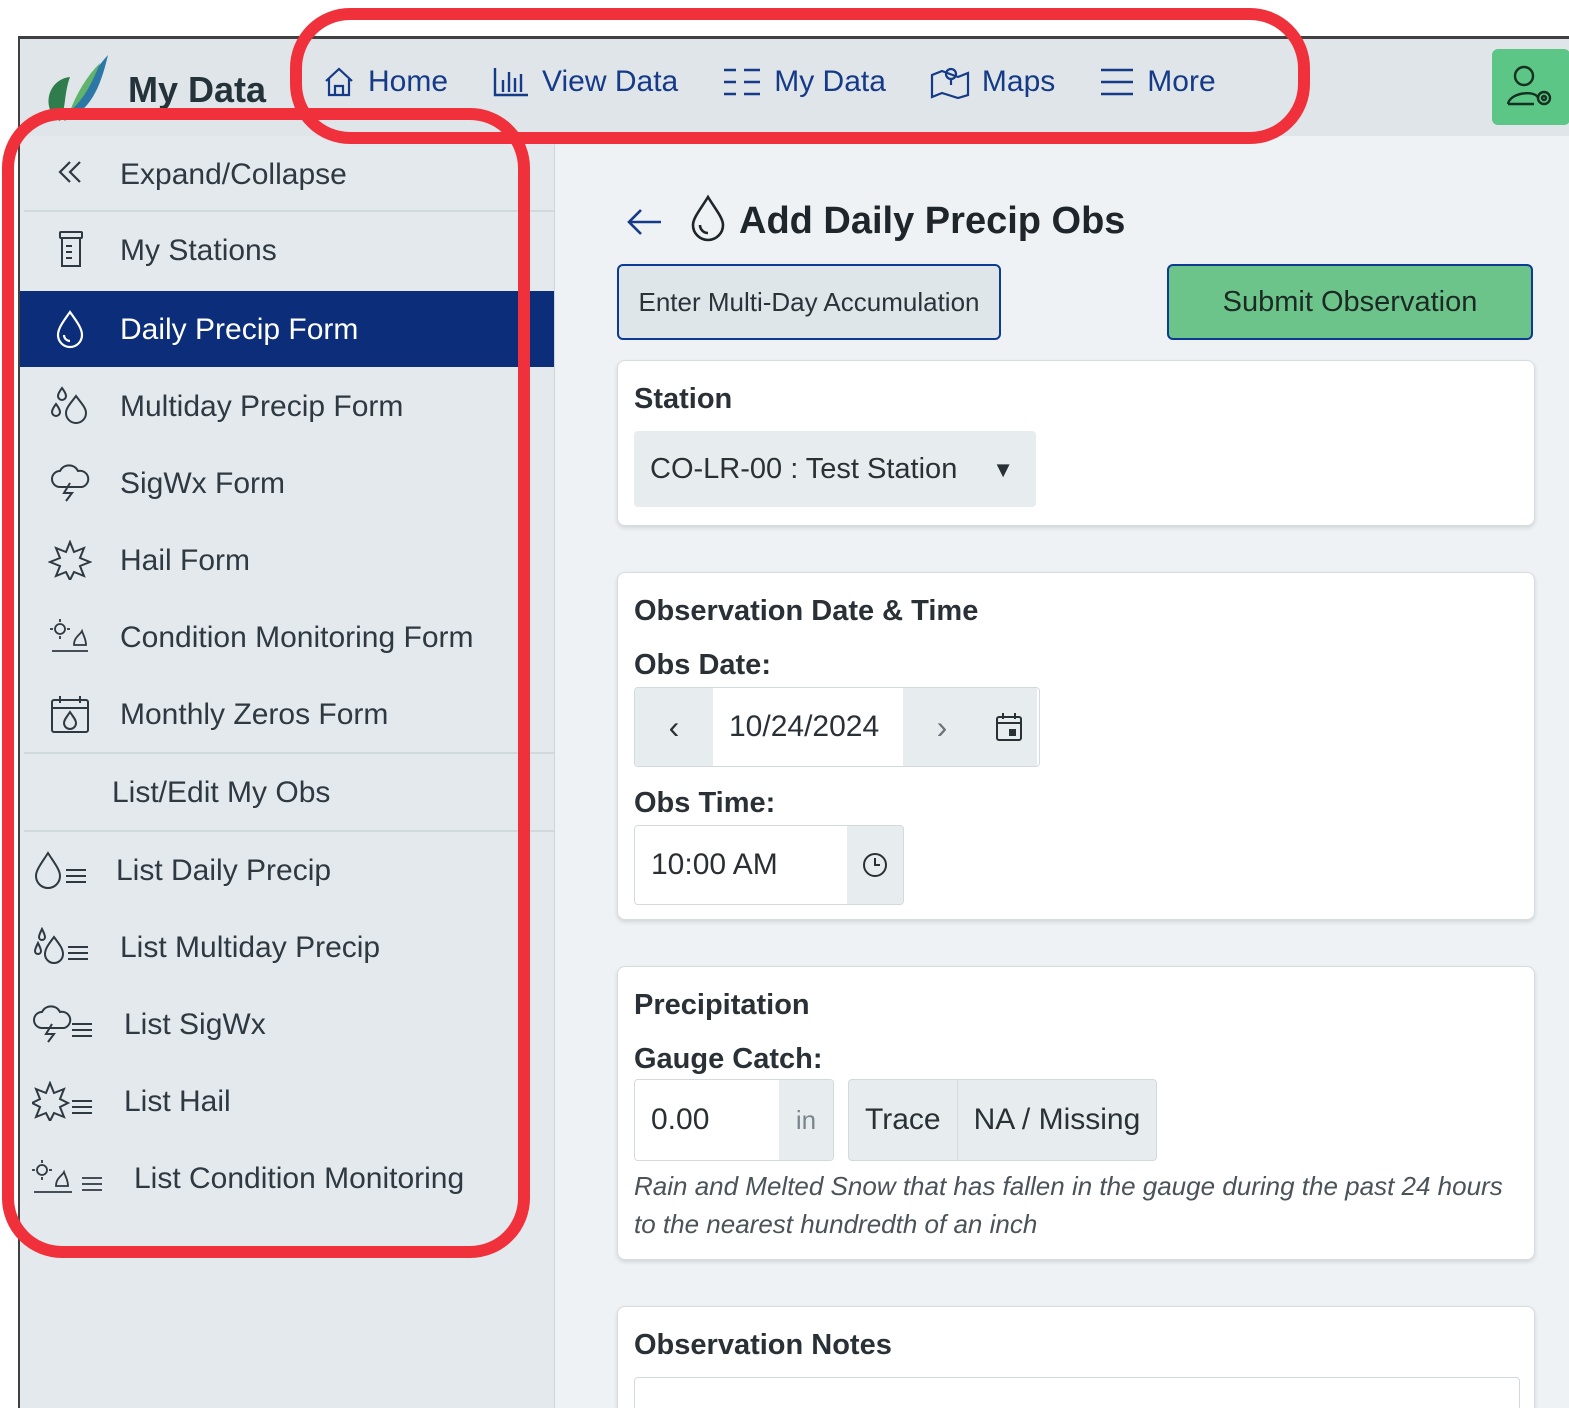 The image size is (1569, 1408). What do you see at coordinates (1003, 469) in the screenshot?
I see `caret-down-icon: ▼` at bounding box center [1003, 469].